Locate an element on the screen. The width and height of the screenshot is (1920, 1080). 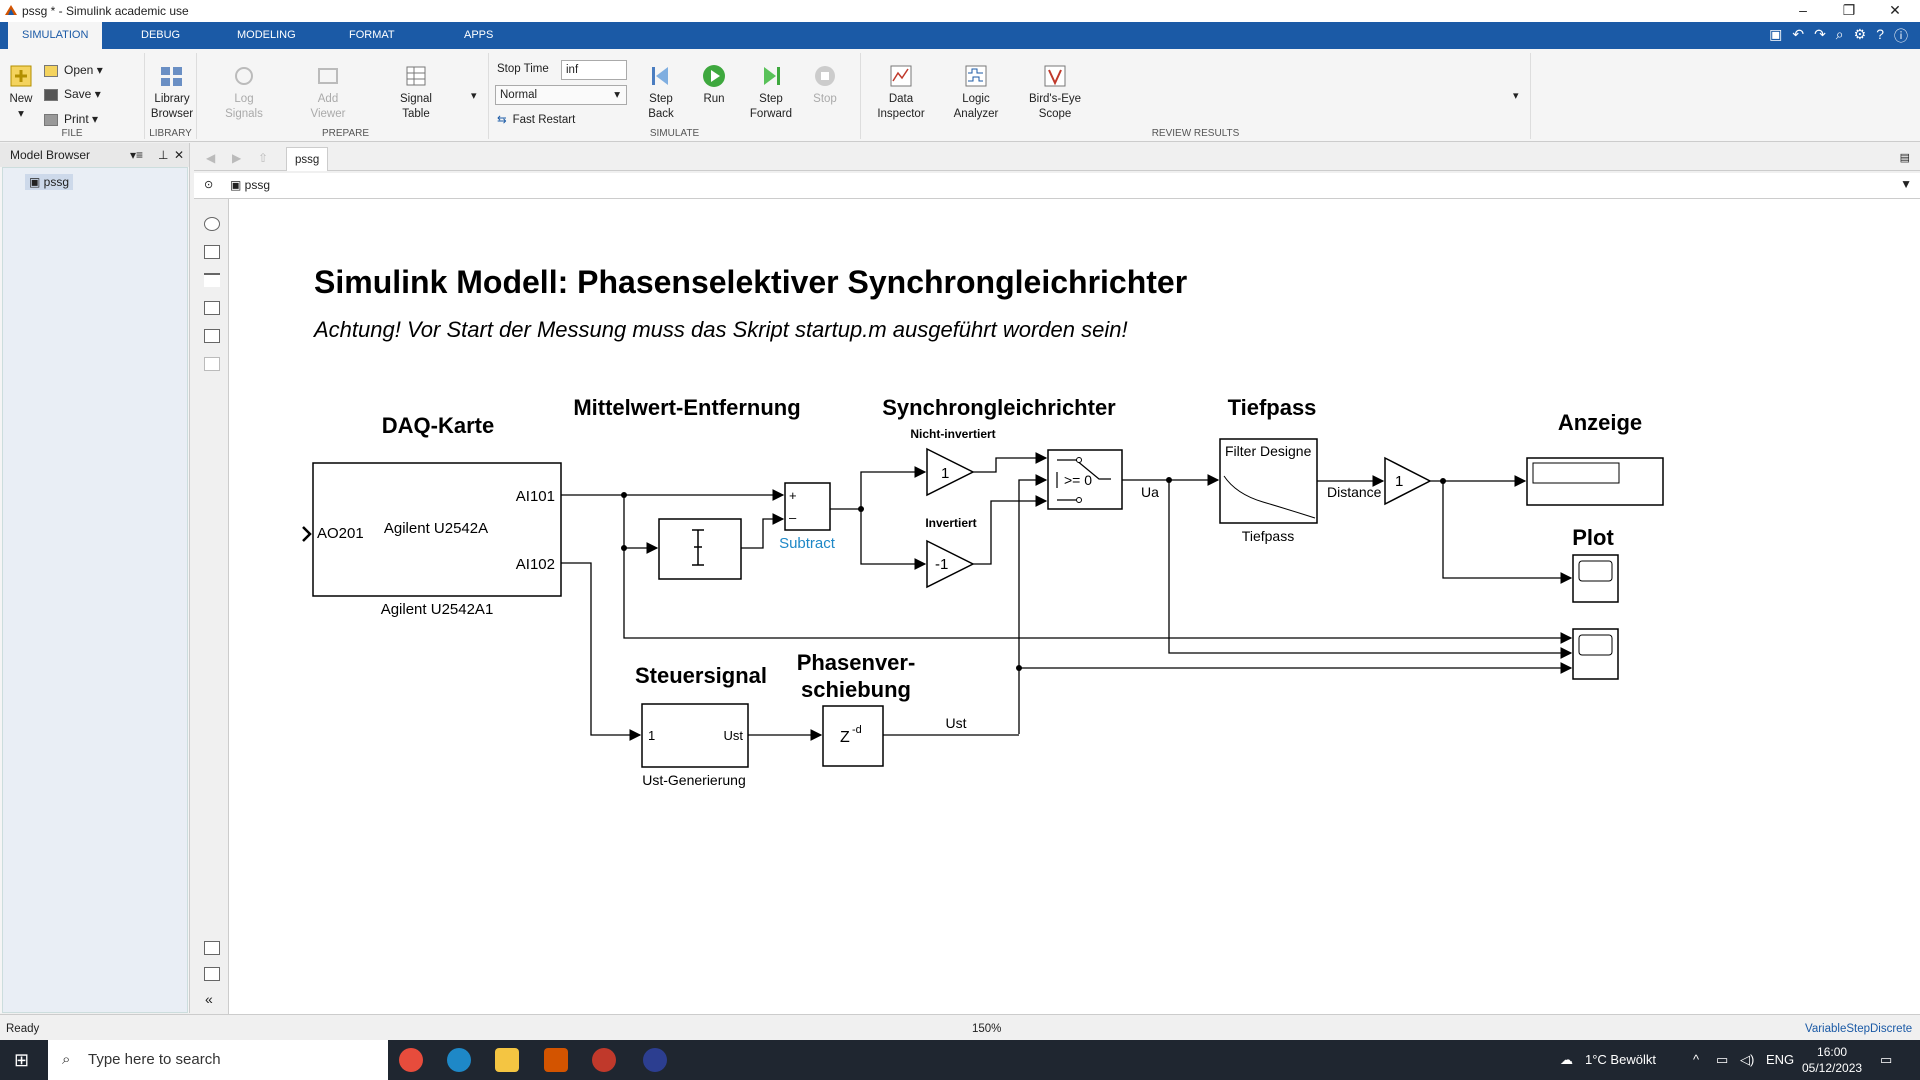
network-icon: ▭ is located at coordinates (1722, 1060).